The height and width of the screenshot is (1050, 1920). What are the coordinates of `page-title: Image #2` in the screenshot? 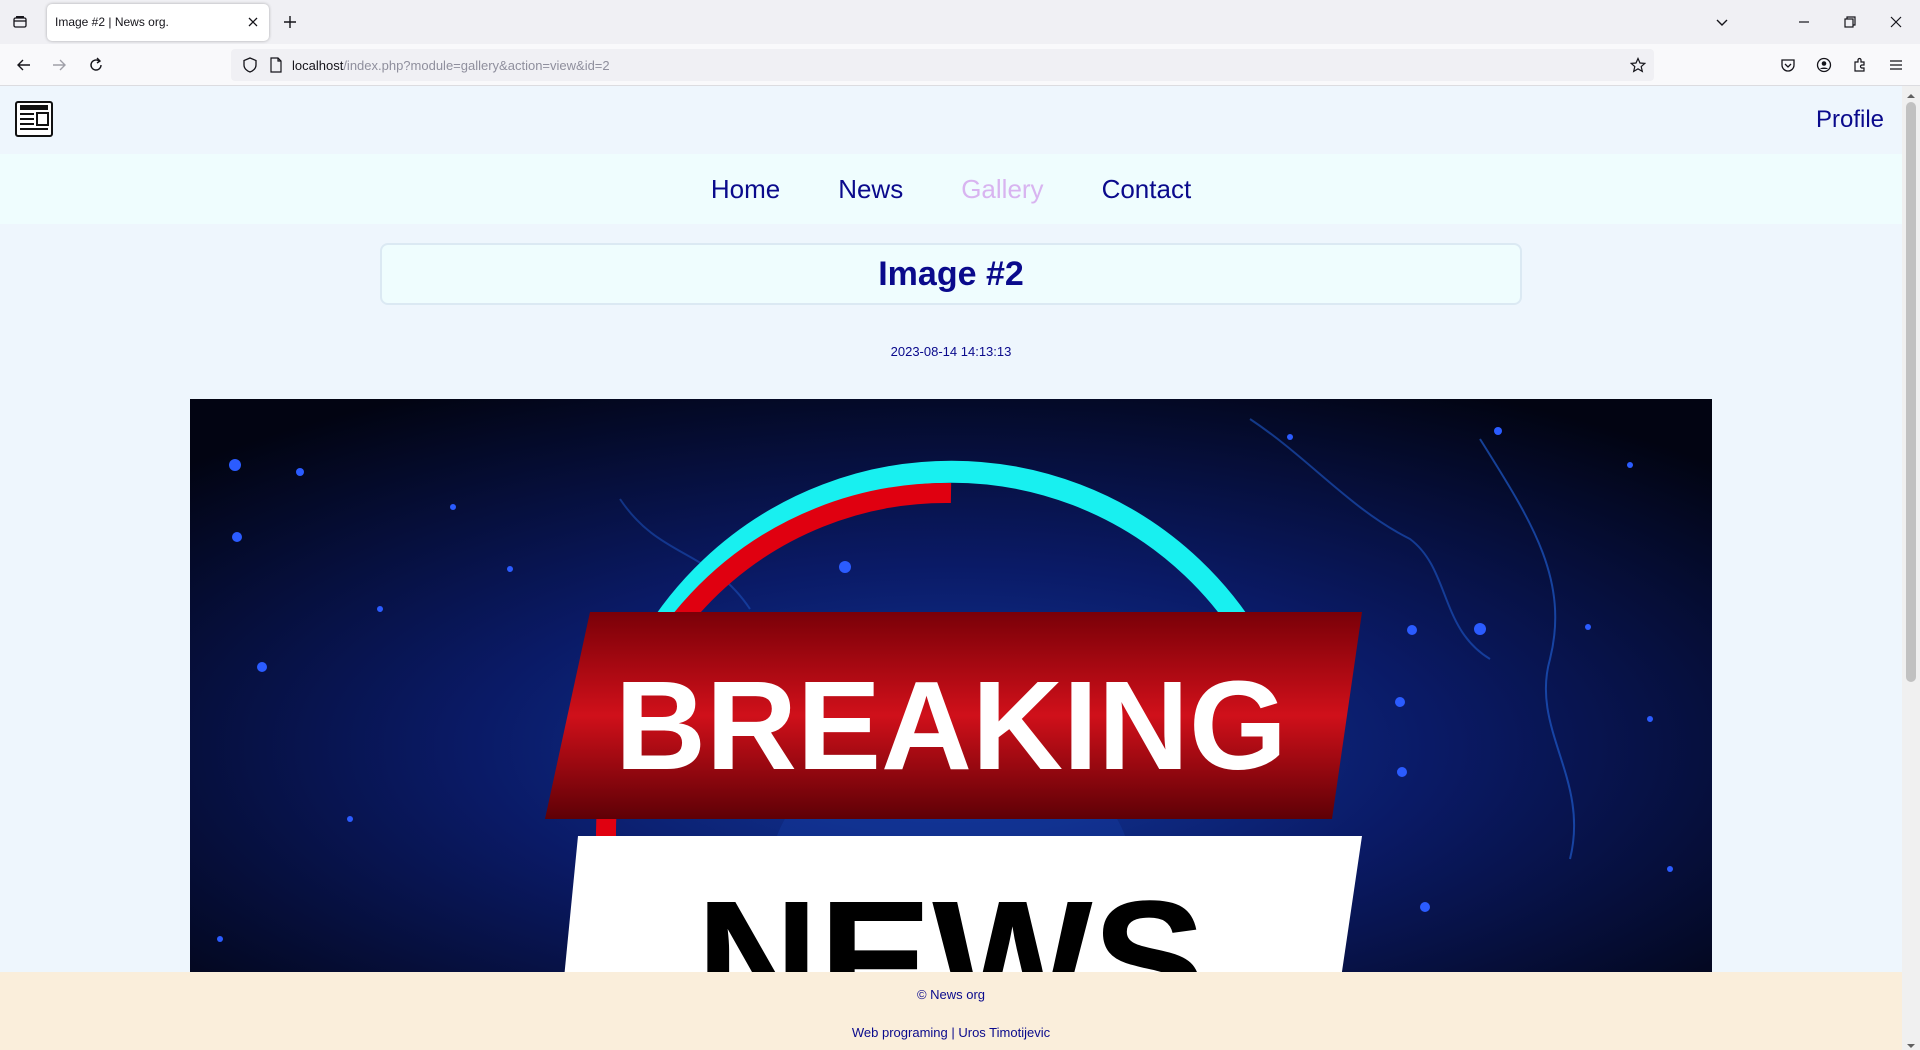 It's located at (951, 273).